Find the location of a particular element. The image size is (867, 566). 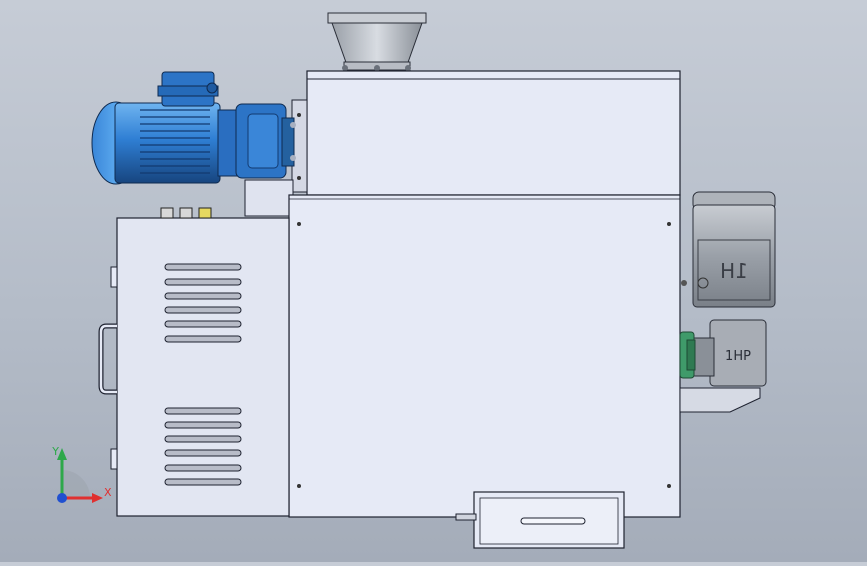

foot is located at coordinates (466, 517).